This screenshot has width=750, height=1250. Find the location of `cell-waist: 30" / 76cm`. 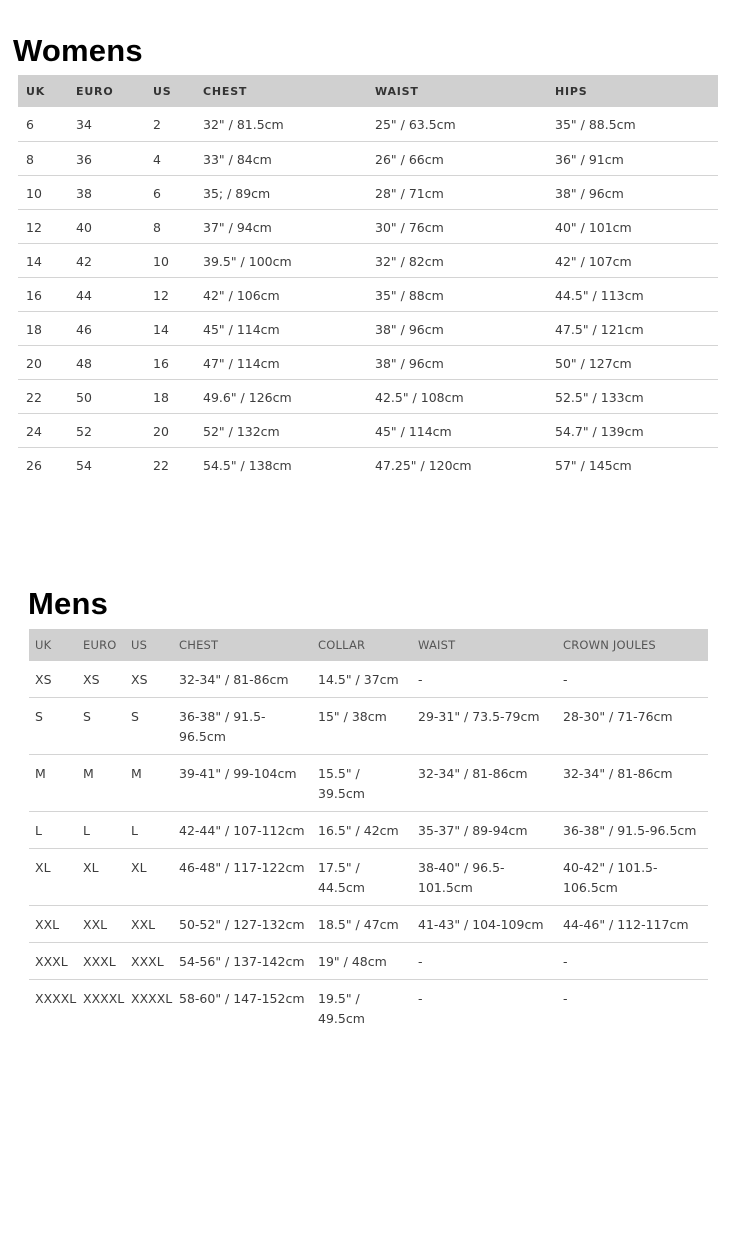

cell-waist: 30" / 76cm is located at coordinates (457, 226).